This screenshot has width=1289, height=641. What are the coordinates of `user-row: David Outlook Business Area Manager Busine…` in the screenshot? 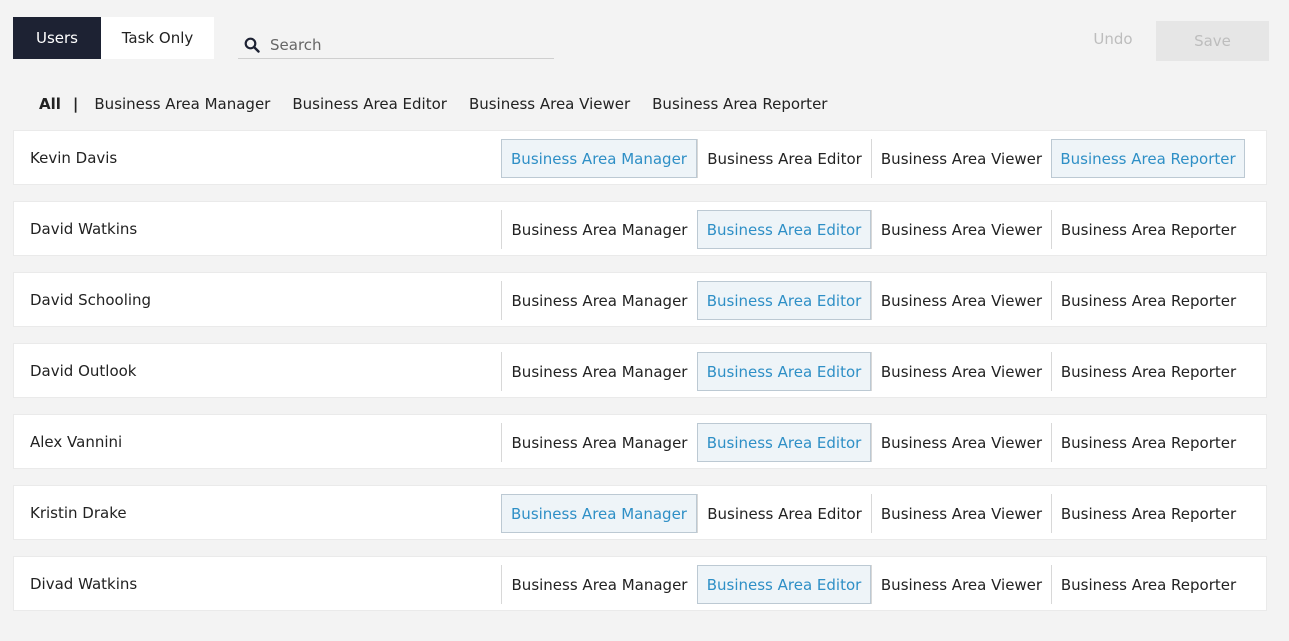 It's located at (640, 370).